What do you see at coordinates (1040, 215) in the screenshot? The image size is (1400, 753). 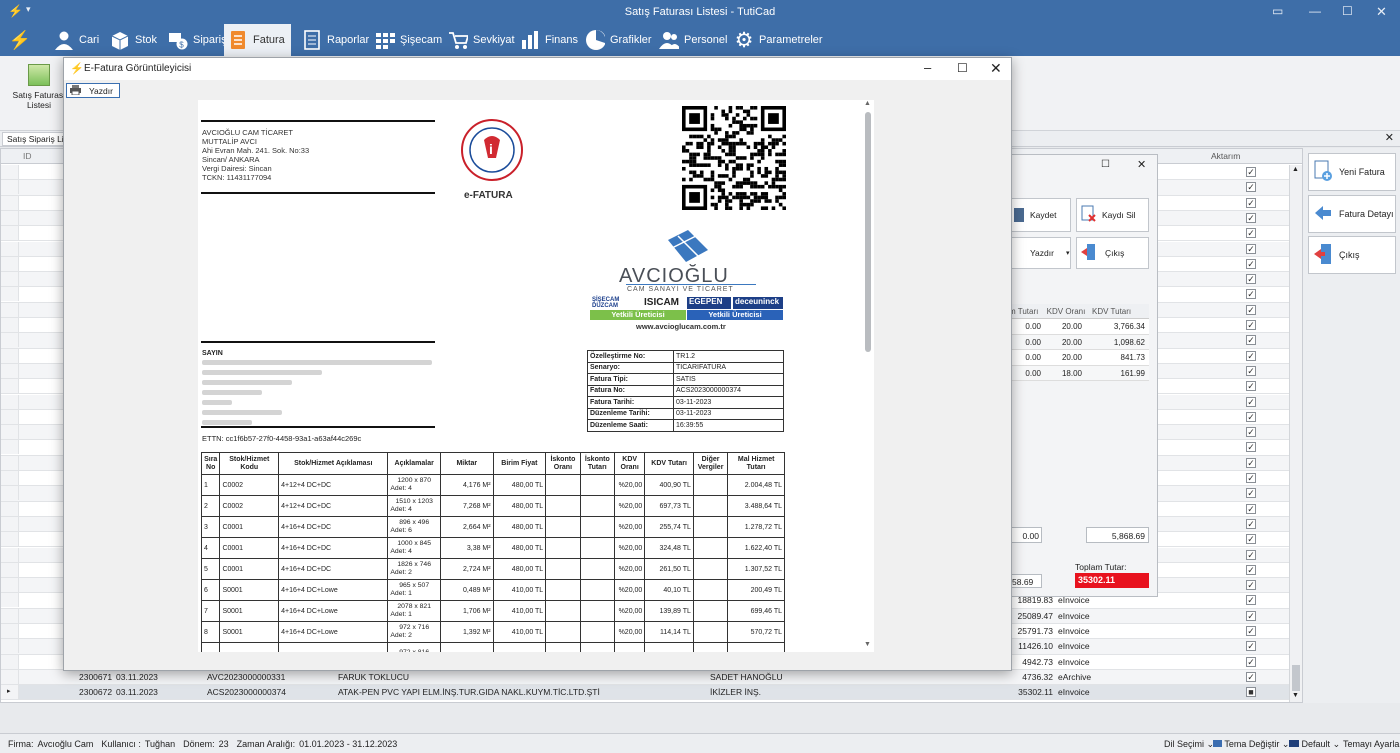 I see `kaydet-button: Kaydet` at bounding box center [1040, 215].